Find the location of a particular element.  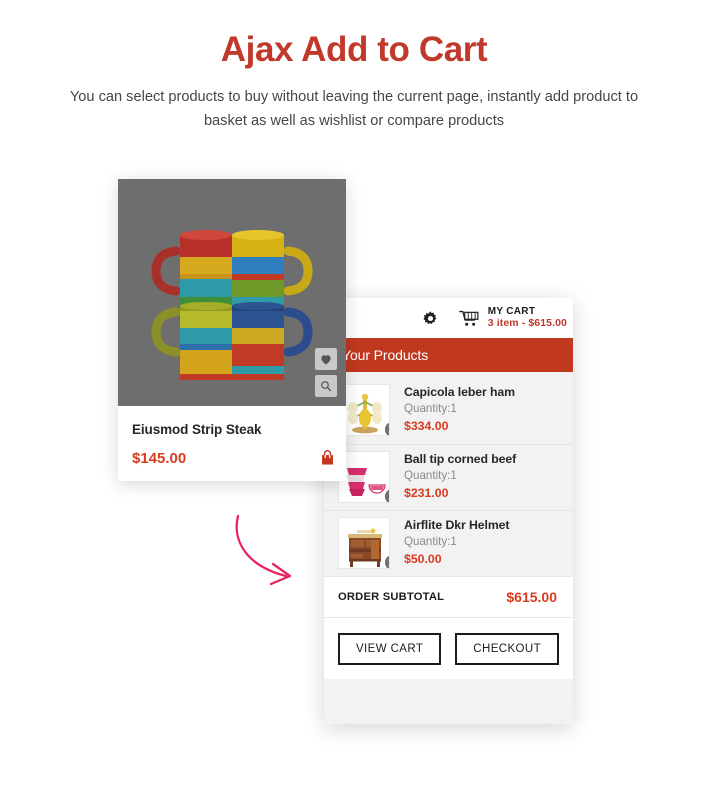

cart-summary-total: 3 item - $615.00 is located at coordinates (527, 322).